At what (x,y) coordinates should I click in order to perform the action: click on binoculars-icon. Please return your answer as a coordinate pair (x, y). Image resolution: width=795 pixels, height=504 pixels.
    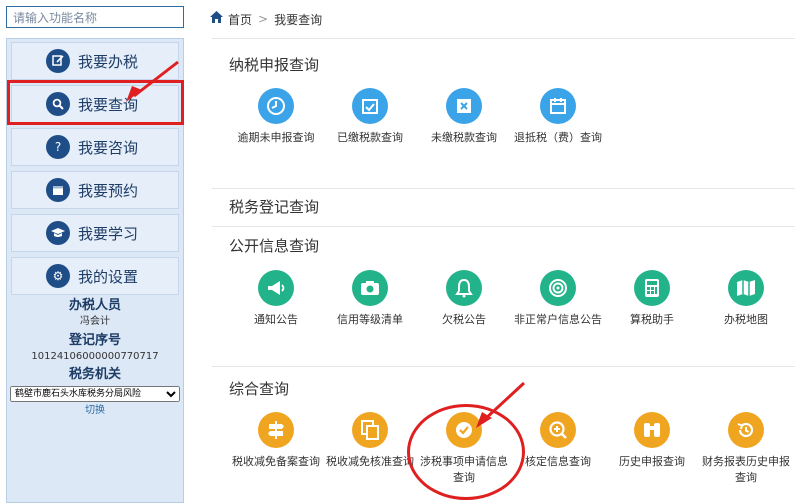
    Looking at the image, I should click on (652, 430).